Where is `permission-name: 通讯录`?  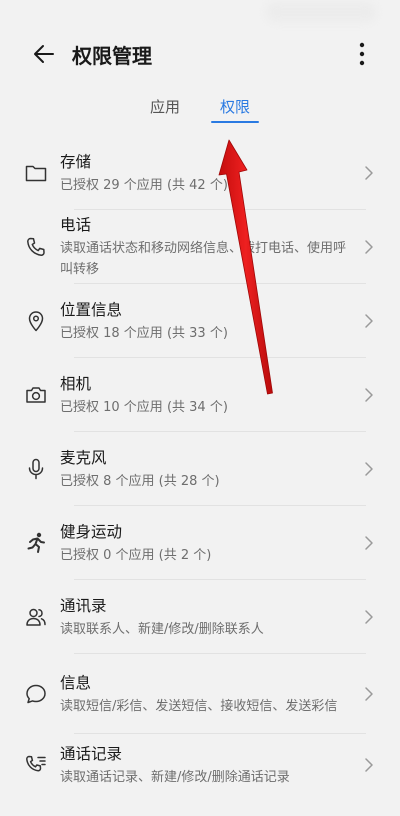 permission-name: 通讯录 is located at coordinates (83, 605).